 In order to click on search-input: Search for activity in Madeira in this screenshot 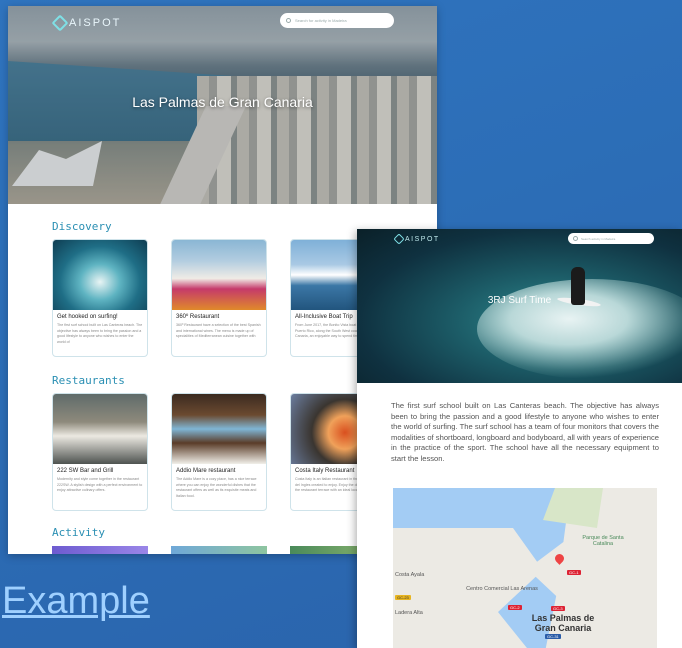, I will do `click(337, 20)`.